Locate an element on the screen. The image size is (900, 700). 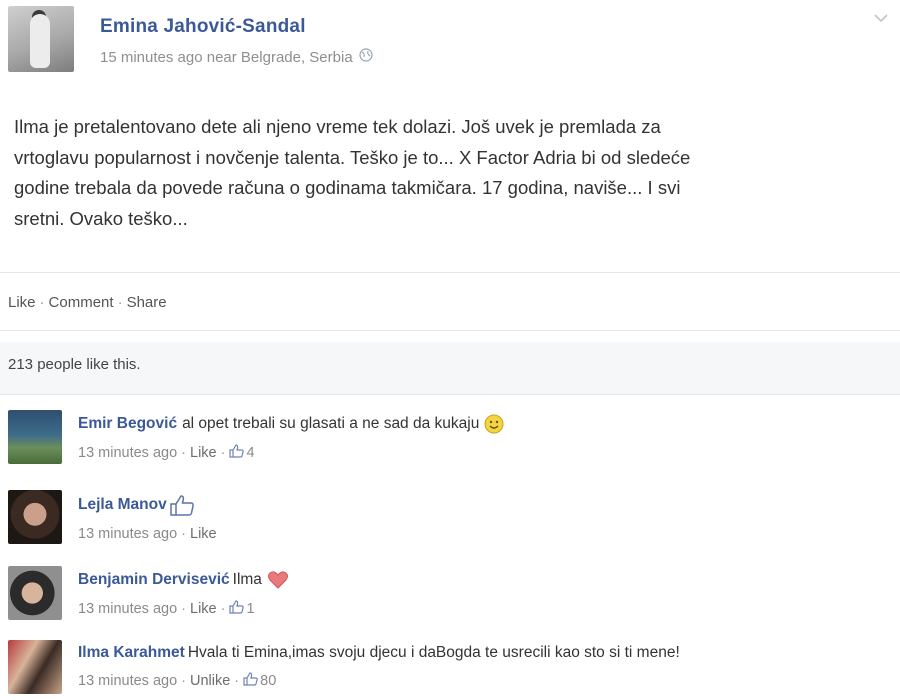
smiley-icon is located at coordinates (494, 424).